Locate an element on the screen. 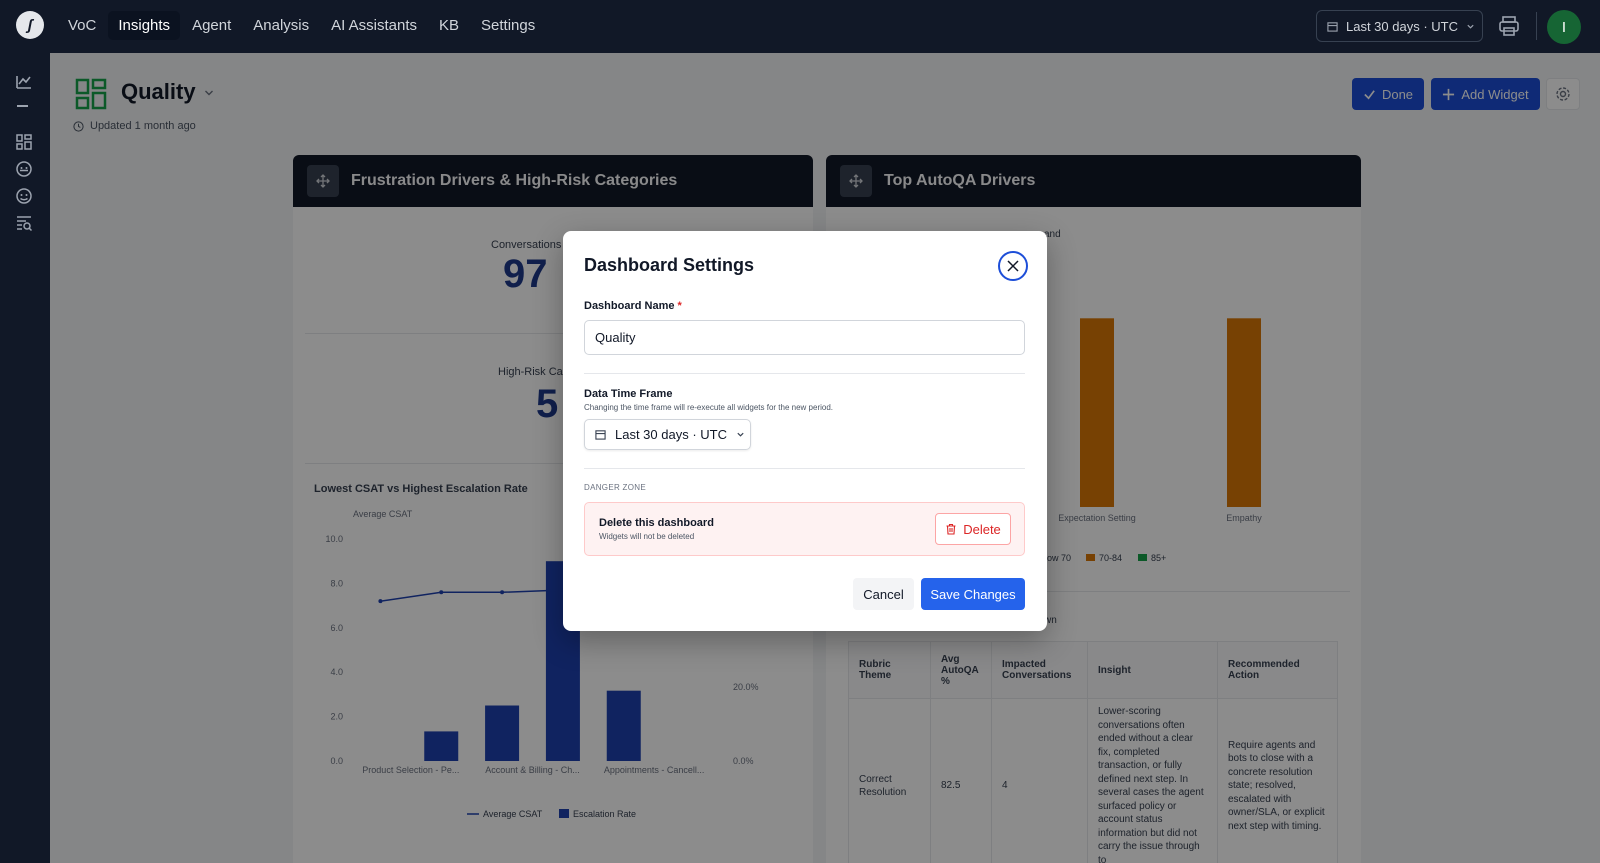 This screenshot has height=863, width=1600. nav-item-insights: Insights is located at coordinates (144, 25).